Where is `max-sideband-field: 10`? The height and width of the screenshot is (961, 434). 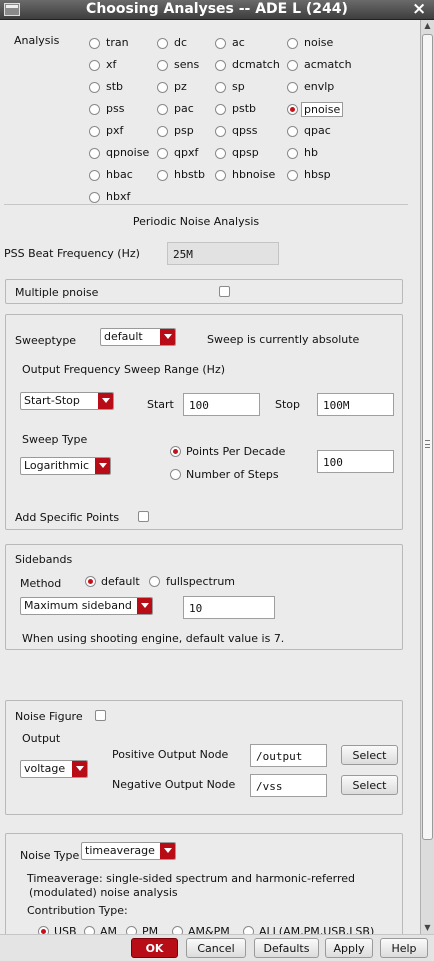
max-sideband-field: 10 is located at coordinates (229, 607).